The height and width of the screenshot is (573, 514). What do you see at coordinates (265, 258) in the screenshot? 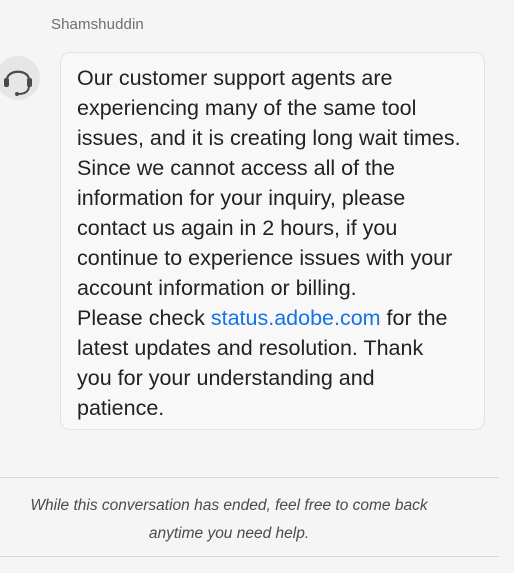
I see `message-line: continue to experience issues with your` at bounding box center [265, 258].